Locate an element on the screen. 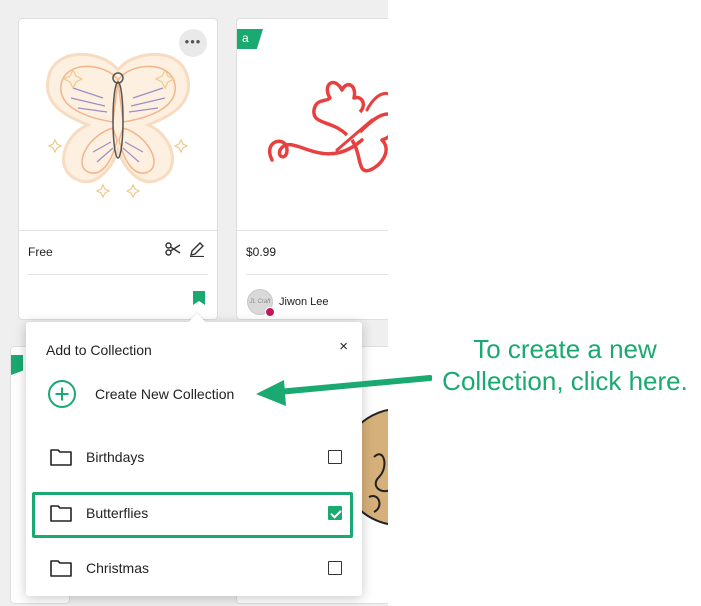  create-new-collection-button: Create New Collection is located at coordinates (141, 394).